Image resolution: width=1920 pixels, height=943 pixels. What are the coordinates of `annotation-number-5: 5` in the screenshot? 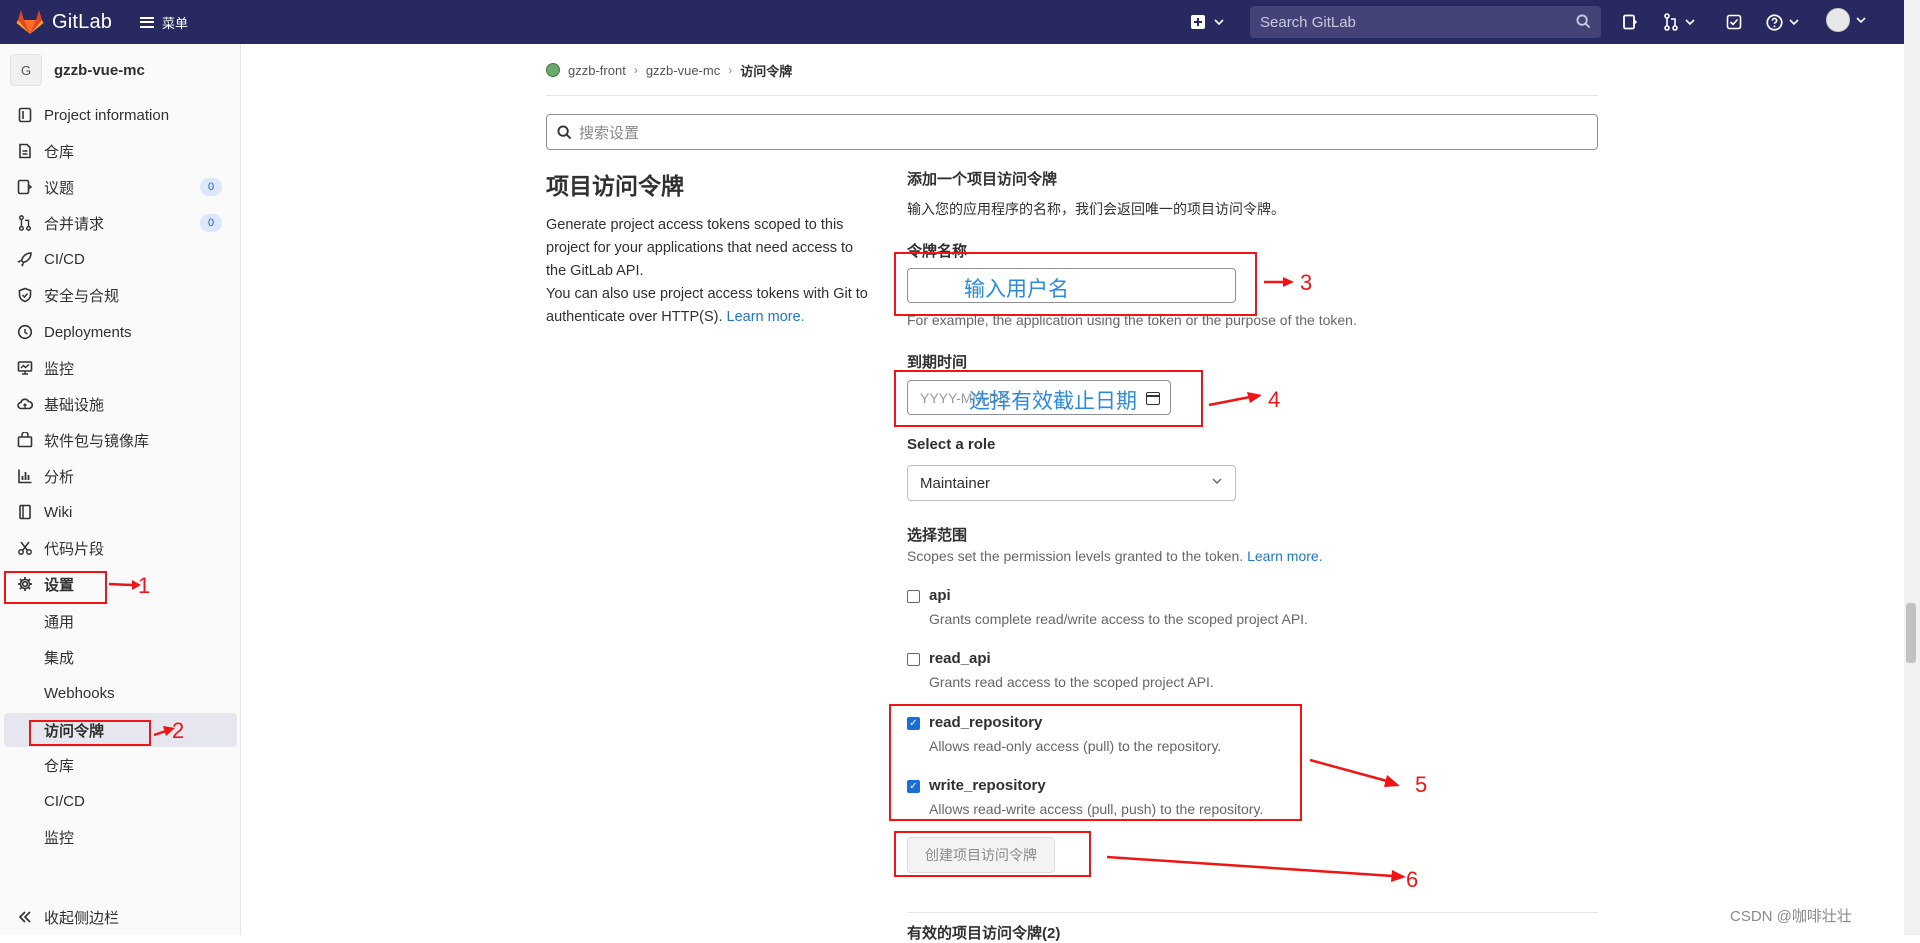 It's located at (1421, 784).